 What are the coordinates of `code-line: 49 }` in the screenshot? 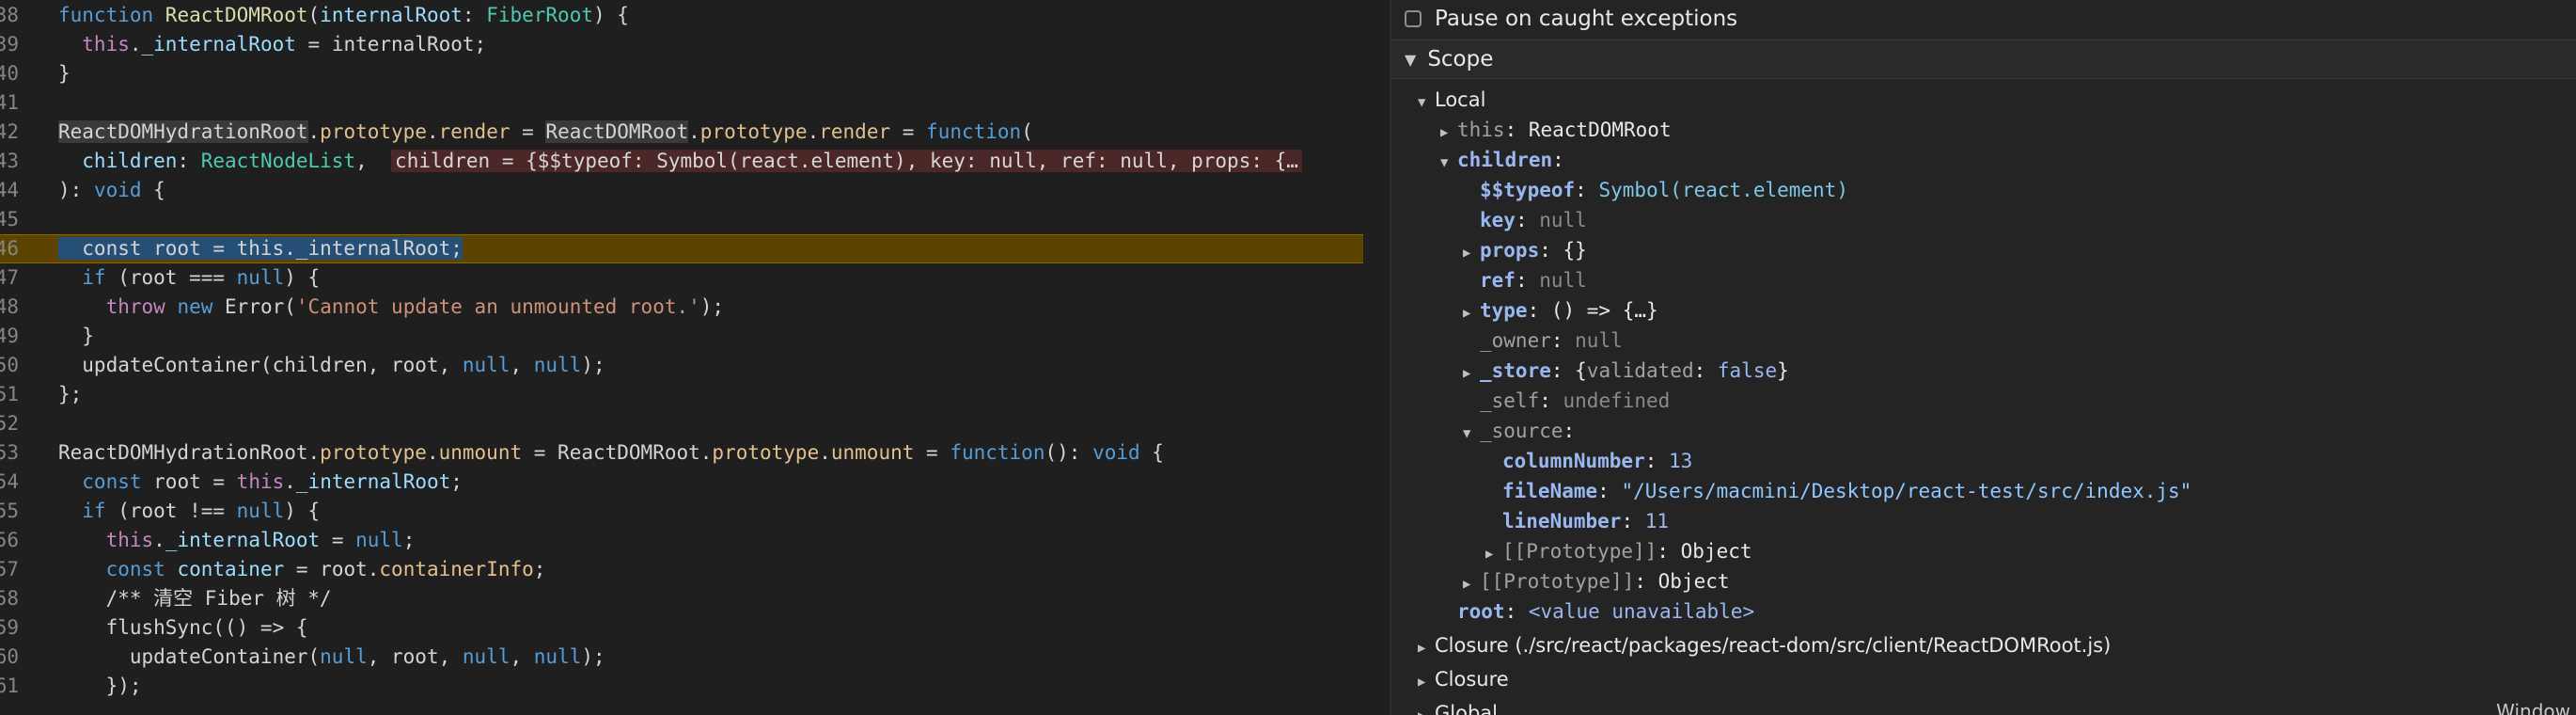 It's located at (681, 336).